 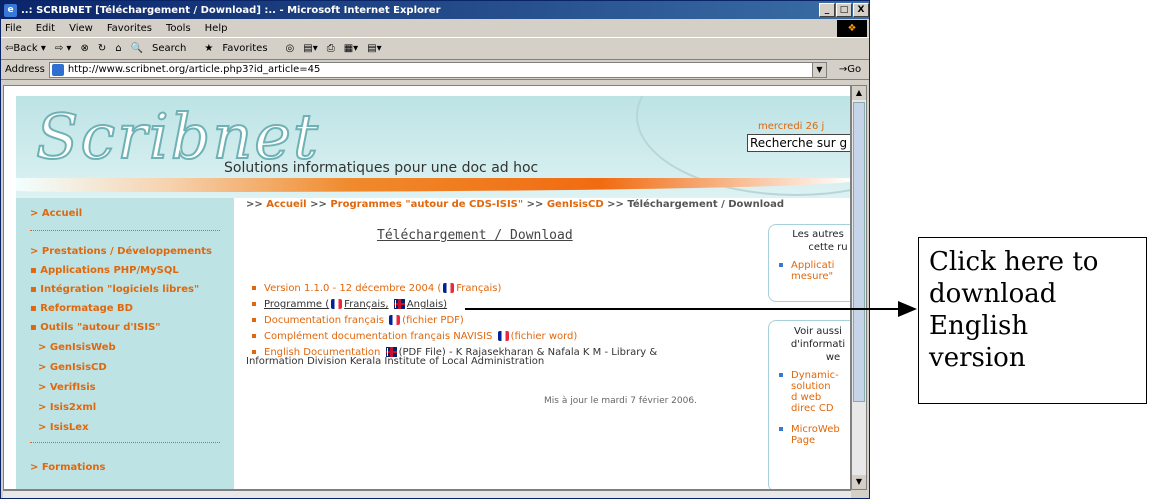 What do you see at coordinates (433, 320) in the screenshot?
I see `doc-french-pdf: (fichier PDF)` at bounding box center [433, 320].